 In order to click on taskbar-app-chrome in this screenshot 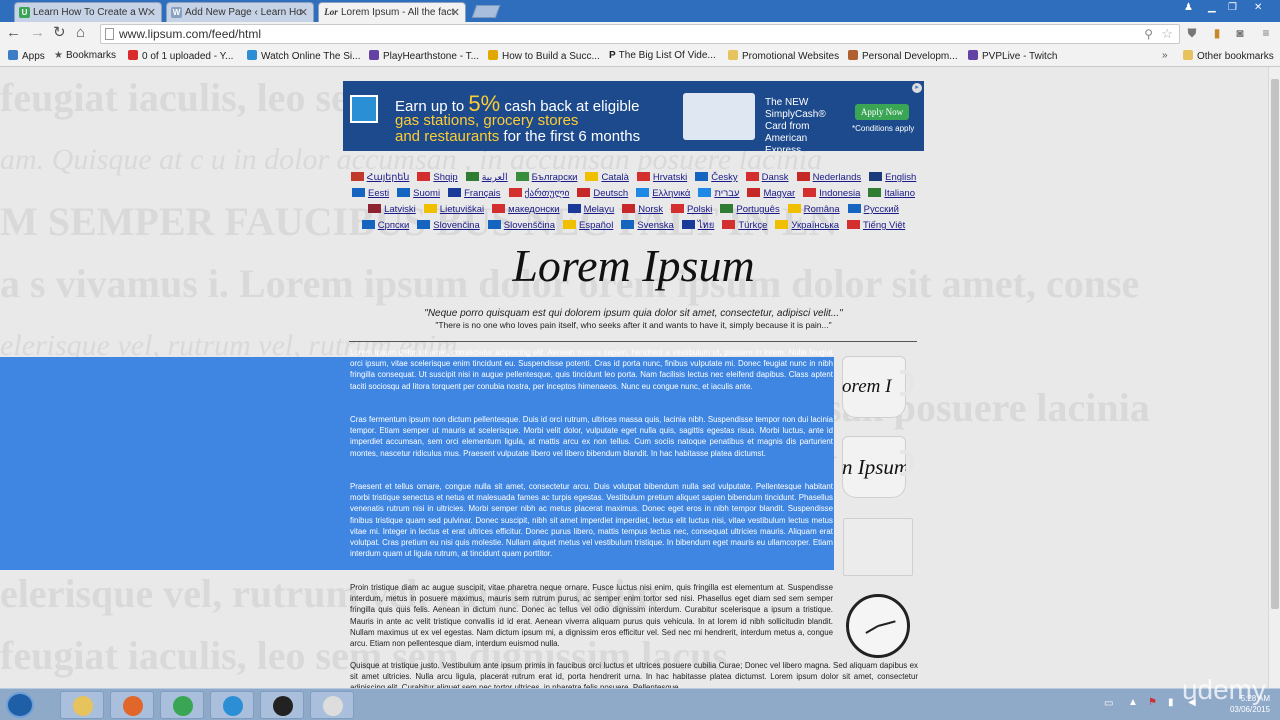, I will do `click(182, 705)`.